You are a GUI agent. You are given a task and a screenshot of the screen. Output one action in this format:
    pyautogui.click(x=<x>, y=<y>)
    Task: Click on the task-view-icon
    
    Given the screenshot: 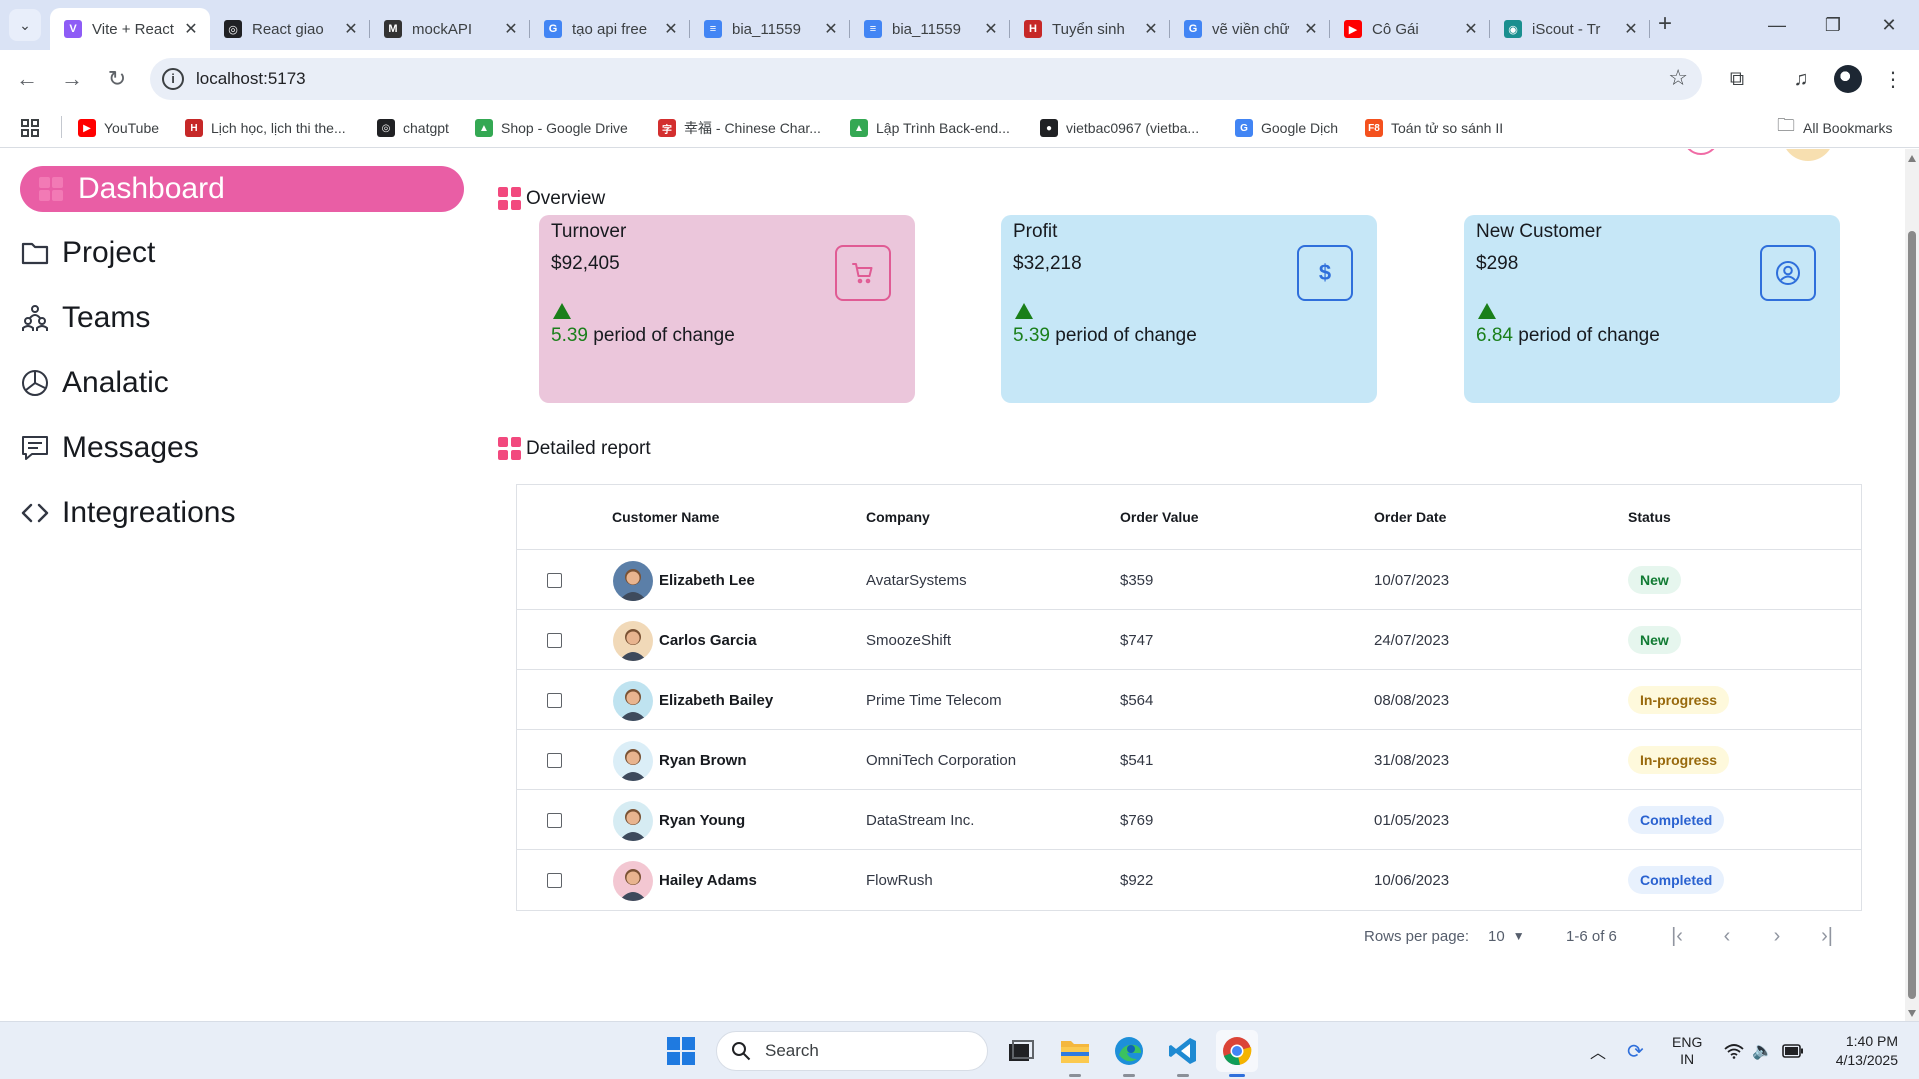 What is the action you would take?
    pyautogui.click(x=1021, y=1051)
    